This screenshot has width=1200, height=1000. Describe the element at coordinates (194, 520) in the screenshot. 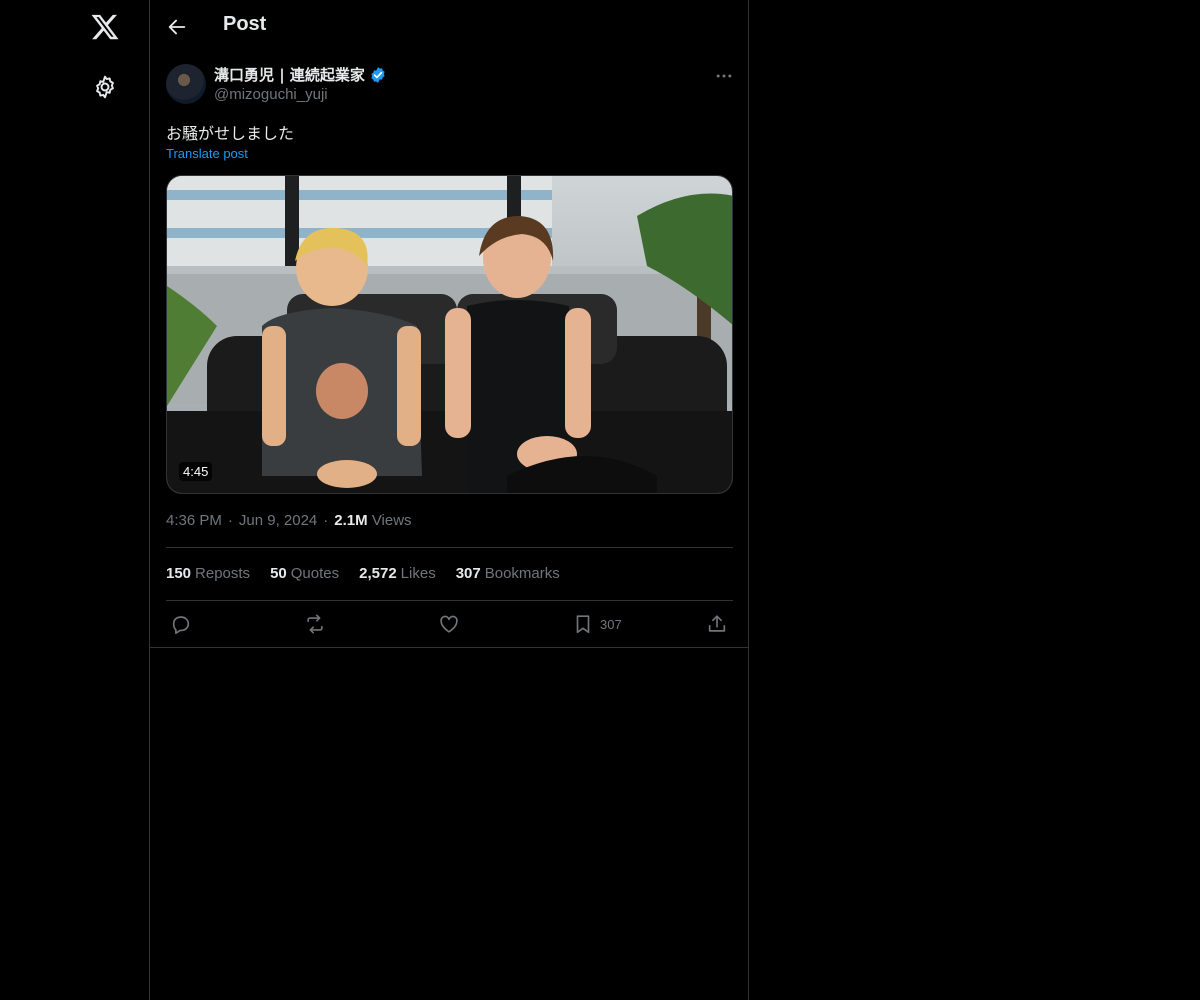

I see `post-time: 4:36 PM` at that location.